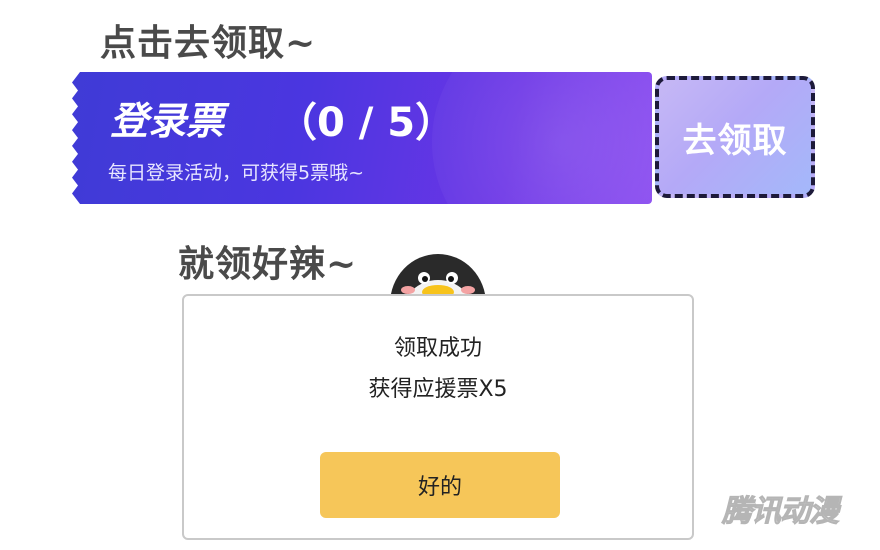 This screenshot has height=550, width=880. What do you see at coordinates (438, 389) in the screenshot?
I see `dialog-reward-text: 获得应援票X5` at bounding box center [438, 389].